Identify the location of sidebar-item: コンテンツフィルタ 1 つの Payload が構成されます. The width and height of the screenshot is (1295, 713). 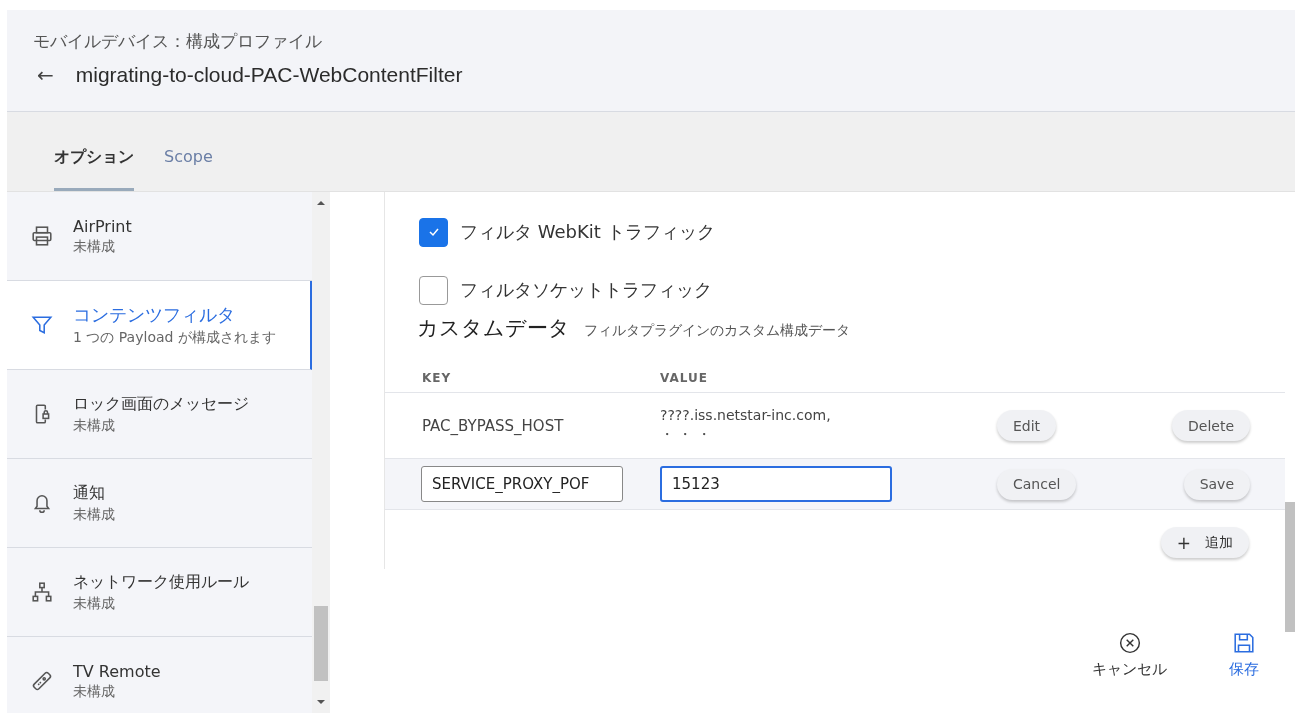
(159, 325).